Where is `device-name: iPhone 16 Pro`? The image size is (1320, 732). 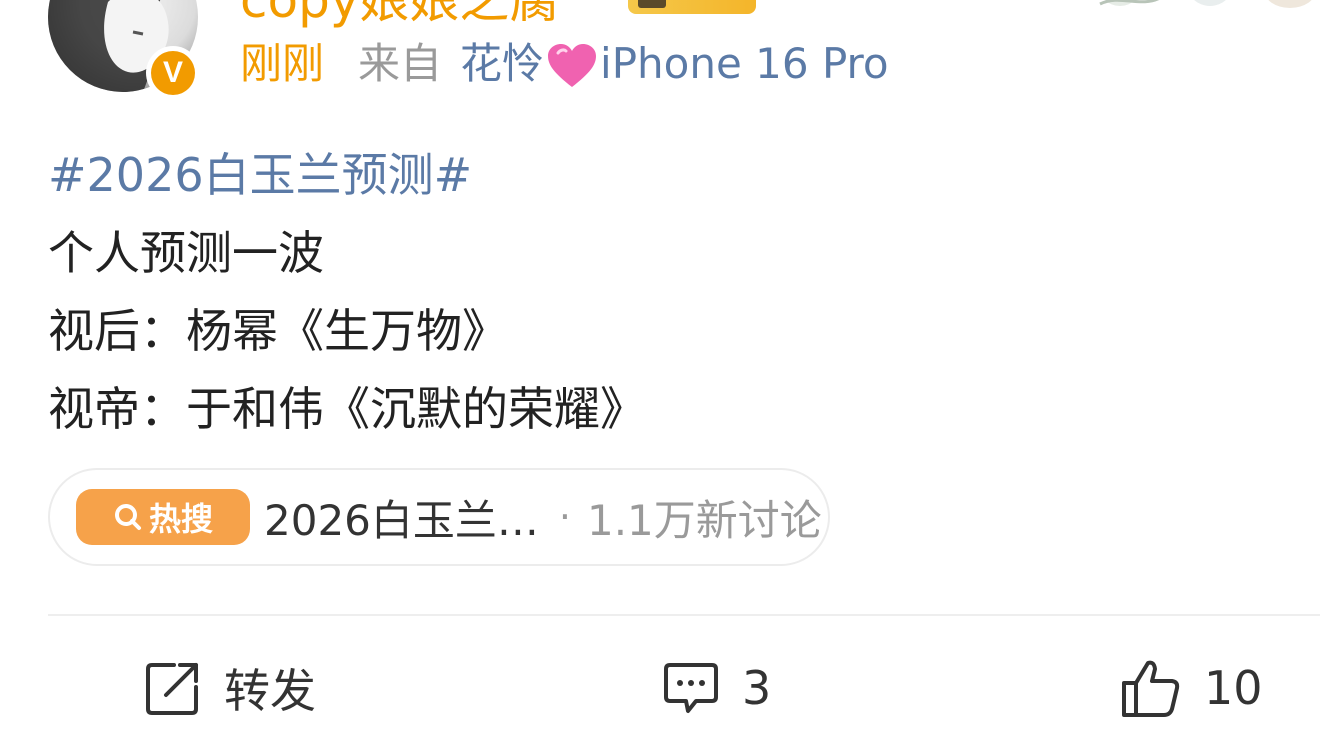 device-name: iPhone 16 Pro is located at coordinates (744, 63).